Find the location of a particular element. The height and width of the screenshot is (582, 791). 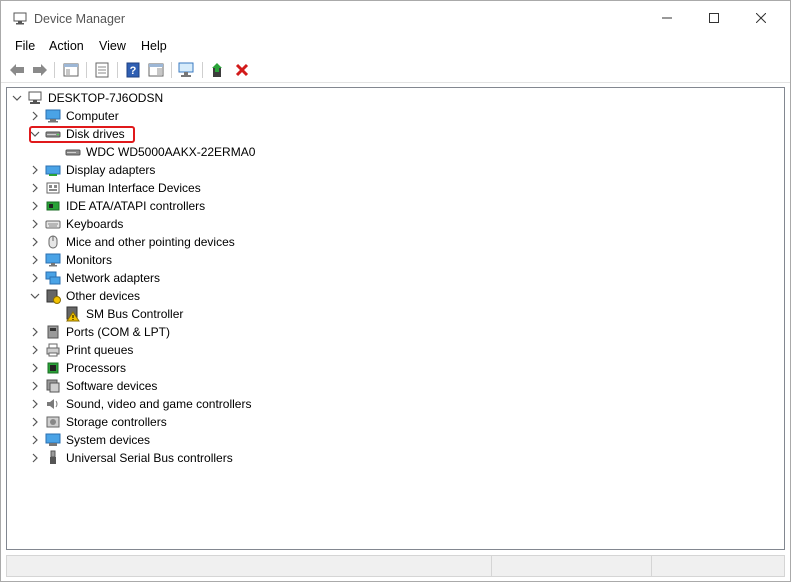

properties-button is located at coordinates (102, 70).